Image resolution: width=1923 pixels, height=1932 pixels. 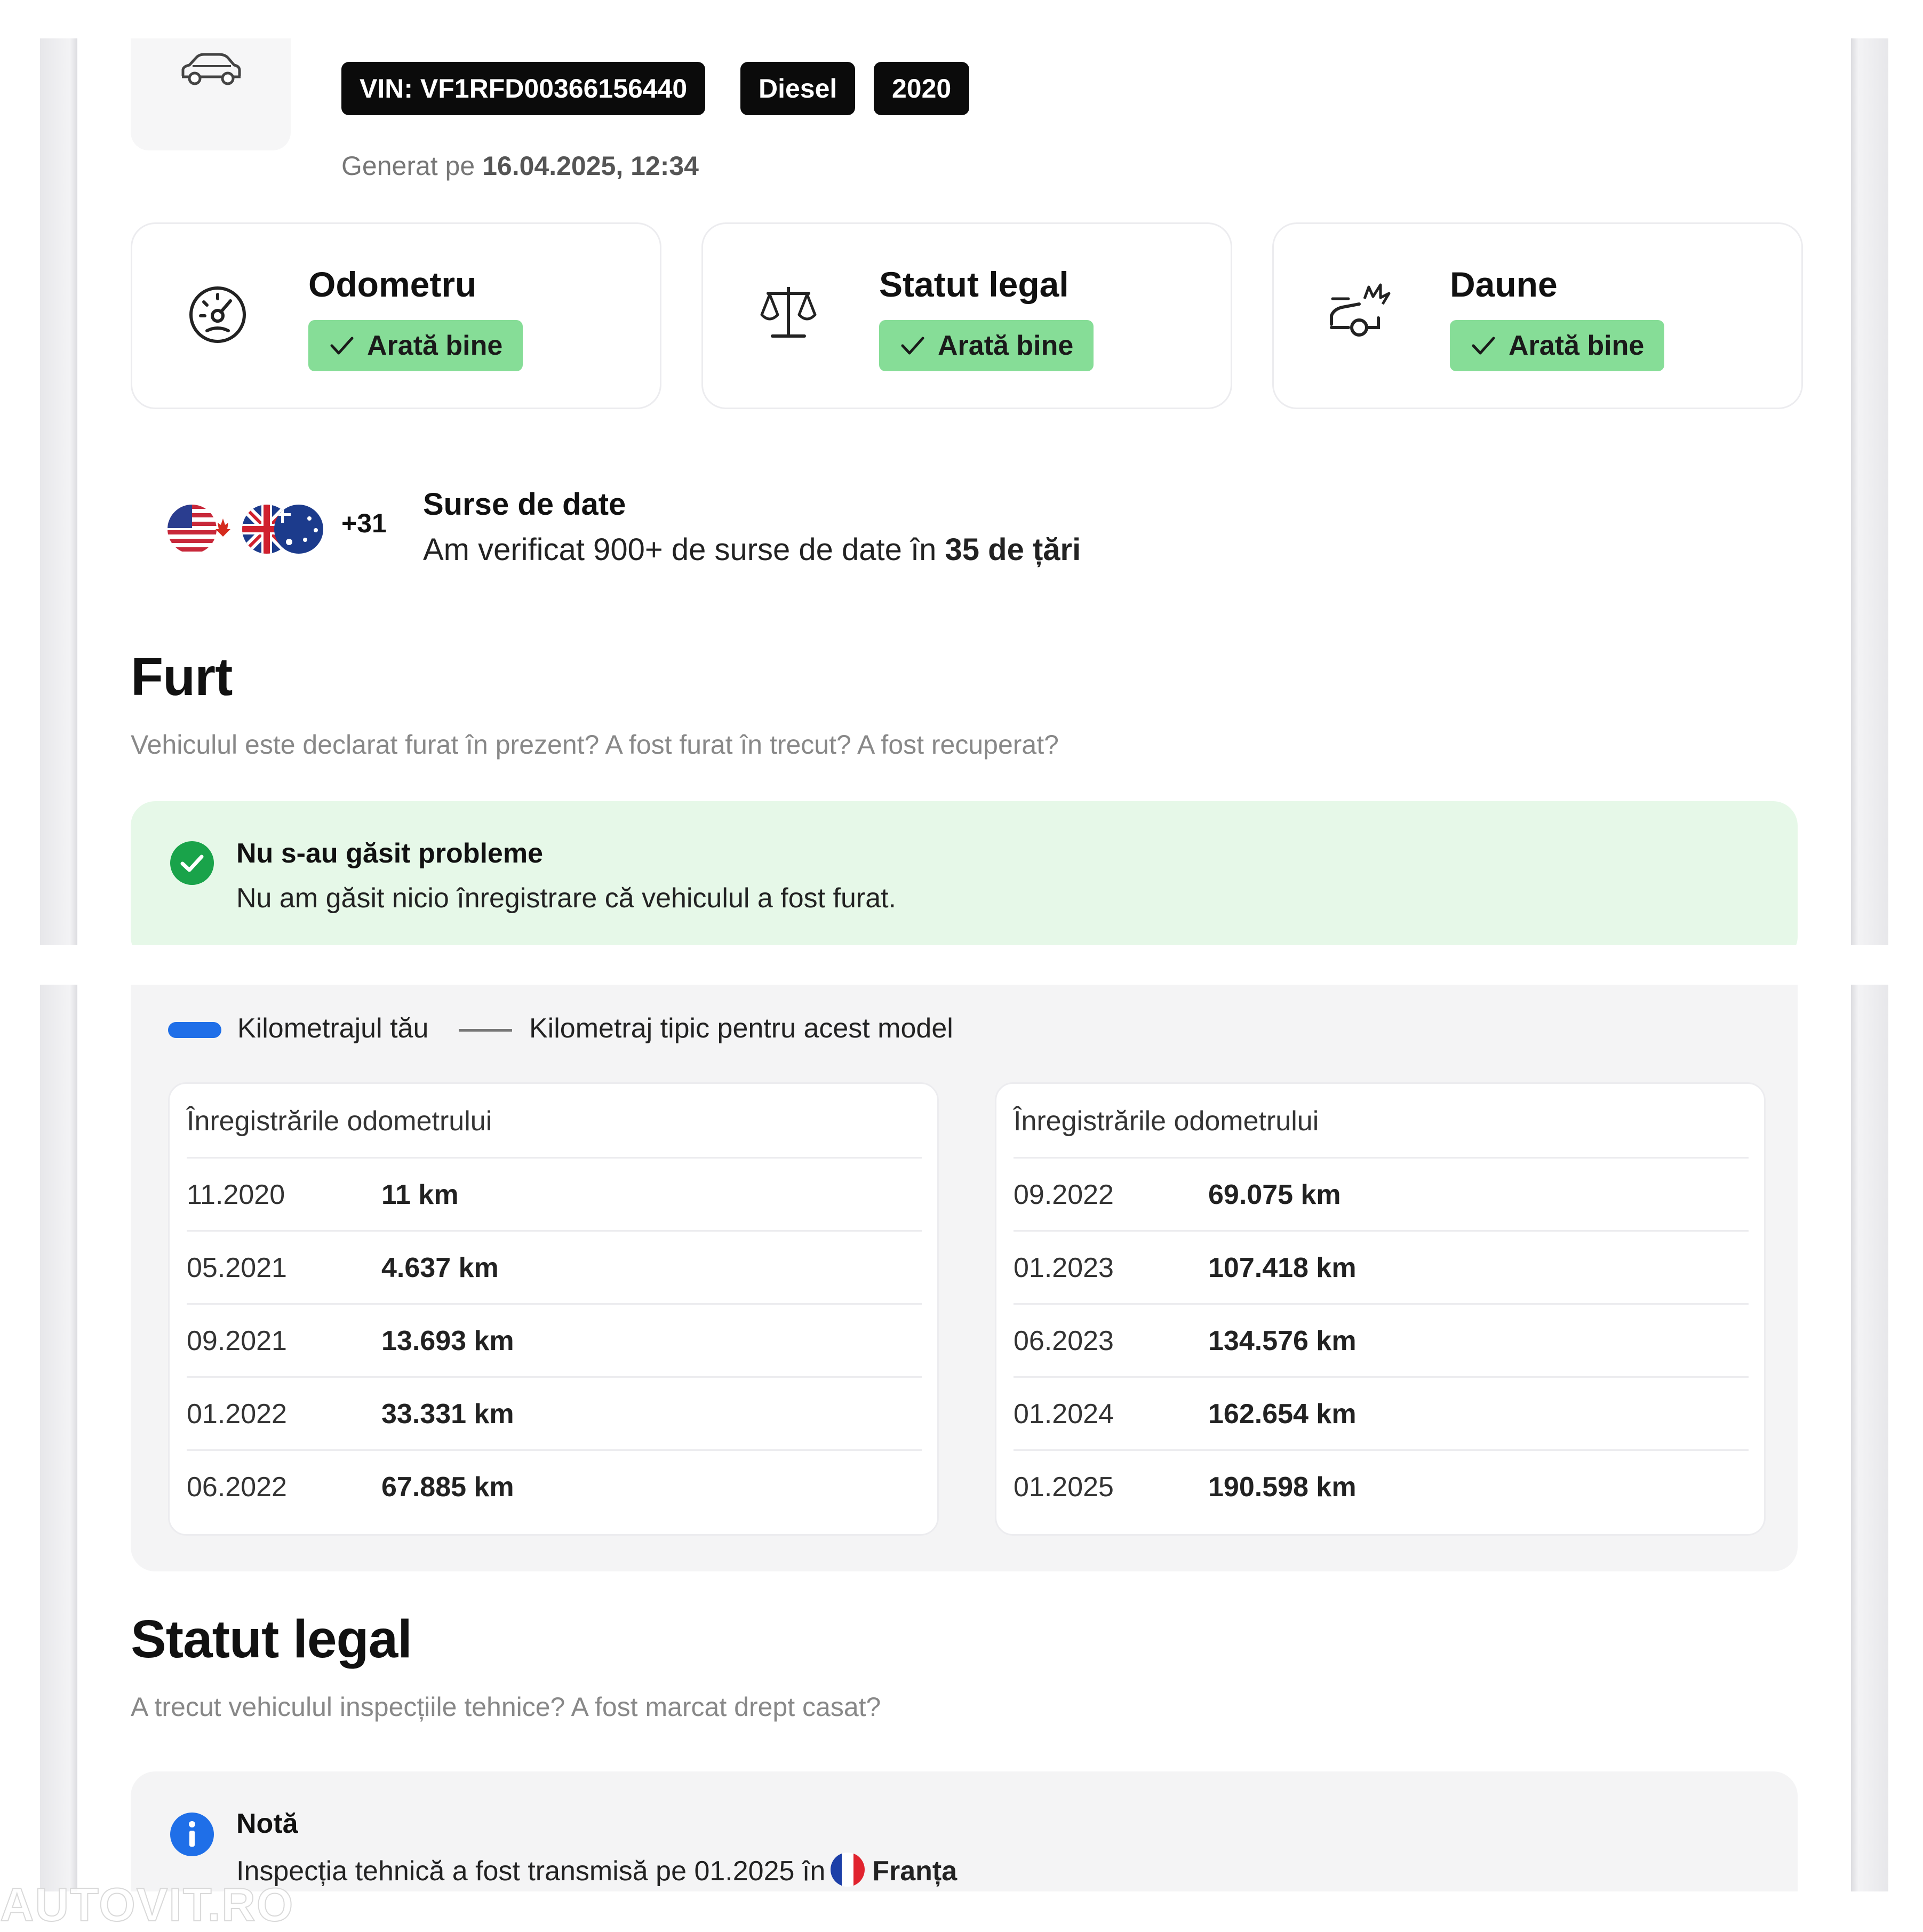 I want to click on table-row: 05.2021 4.637 km, so click(x=554, y=1267).